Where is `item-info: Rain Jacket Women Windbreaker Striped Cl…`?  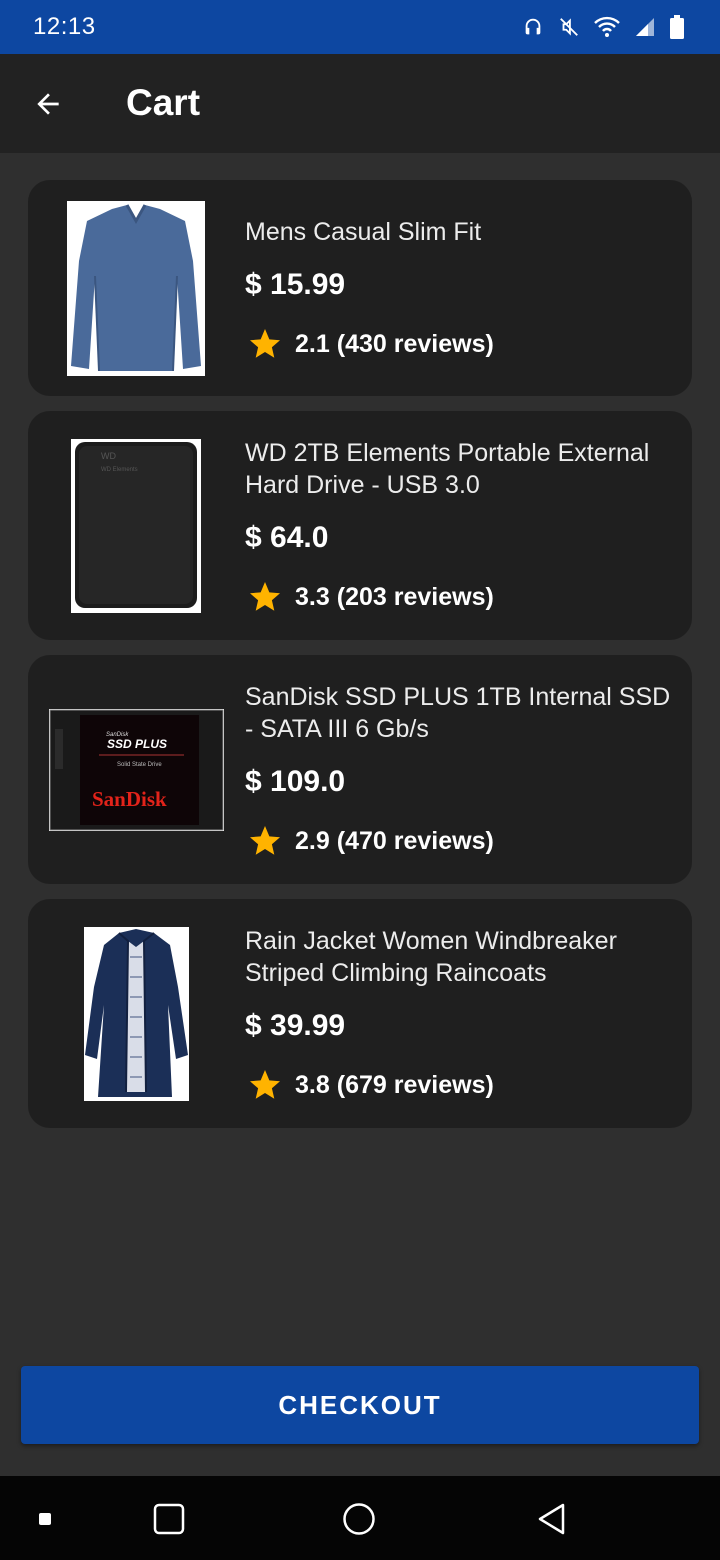 item-info: Rain Jacket Women Windbreaker Striped Cl… is located at coordinates (458, 1014).